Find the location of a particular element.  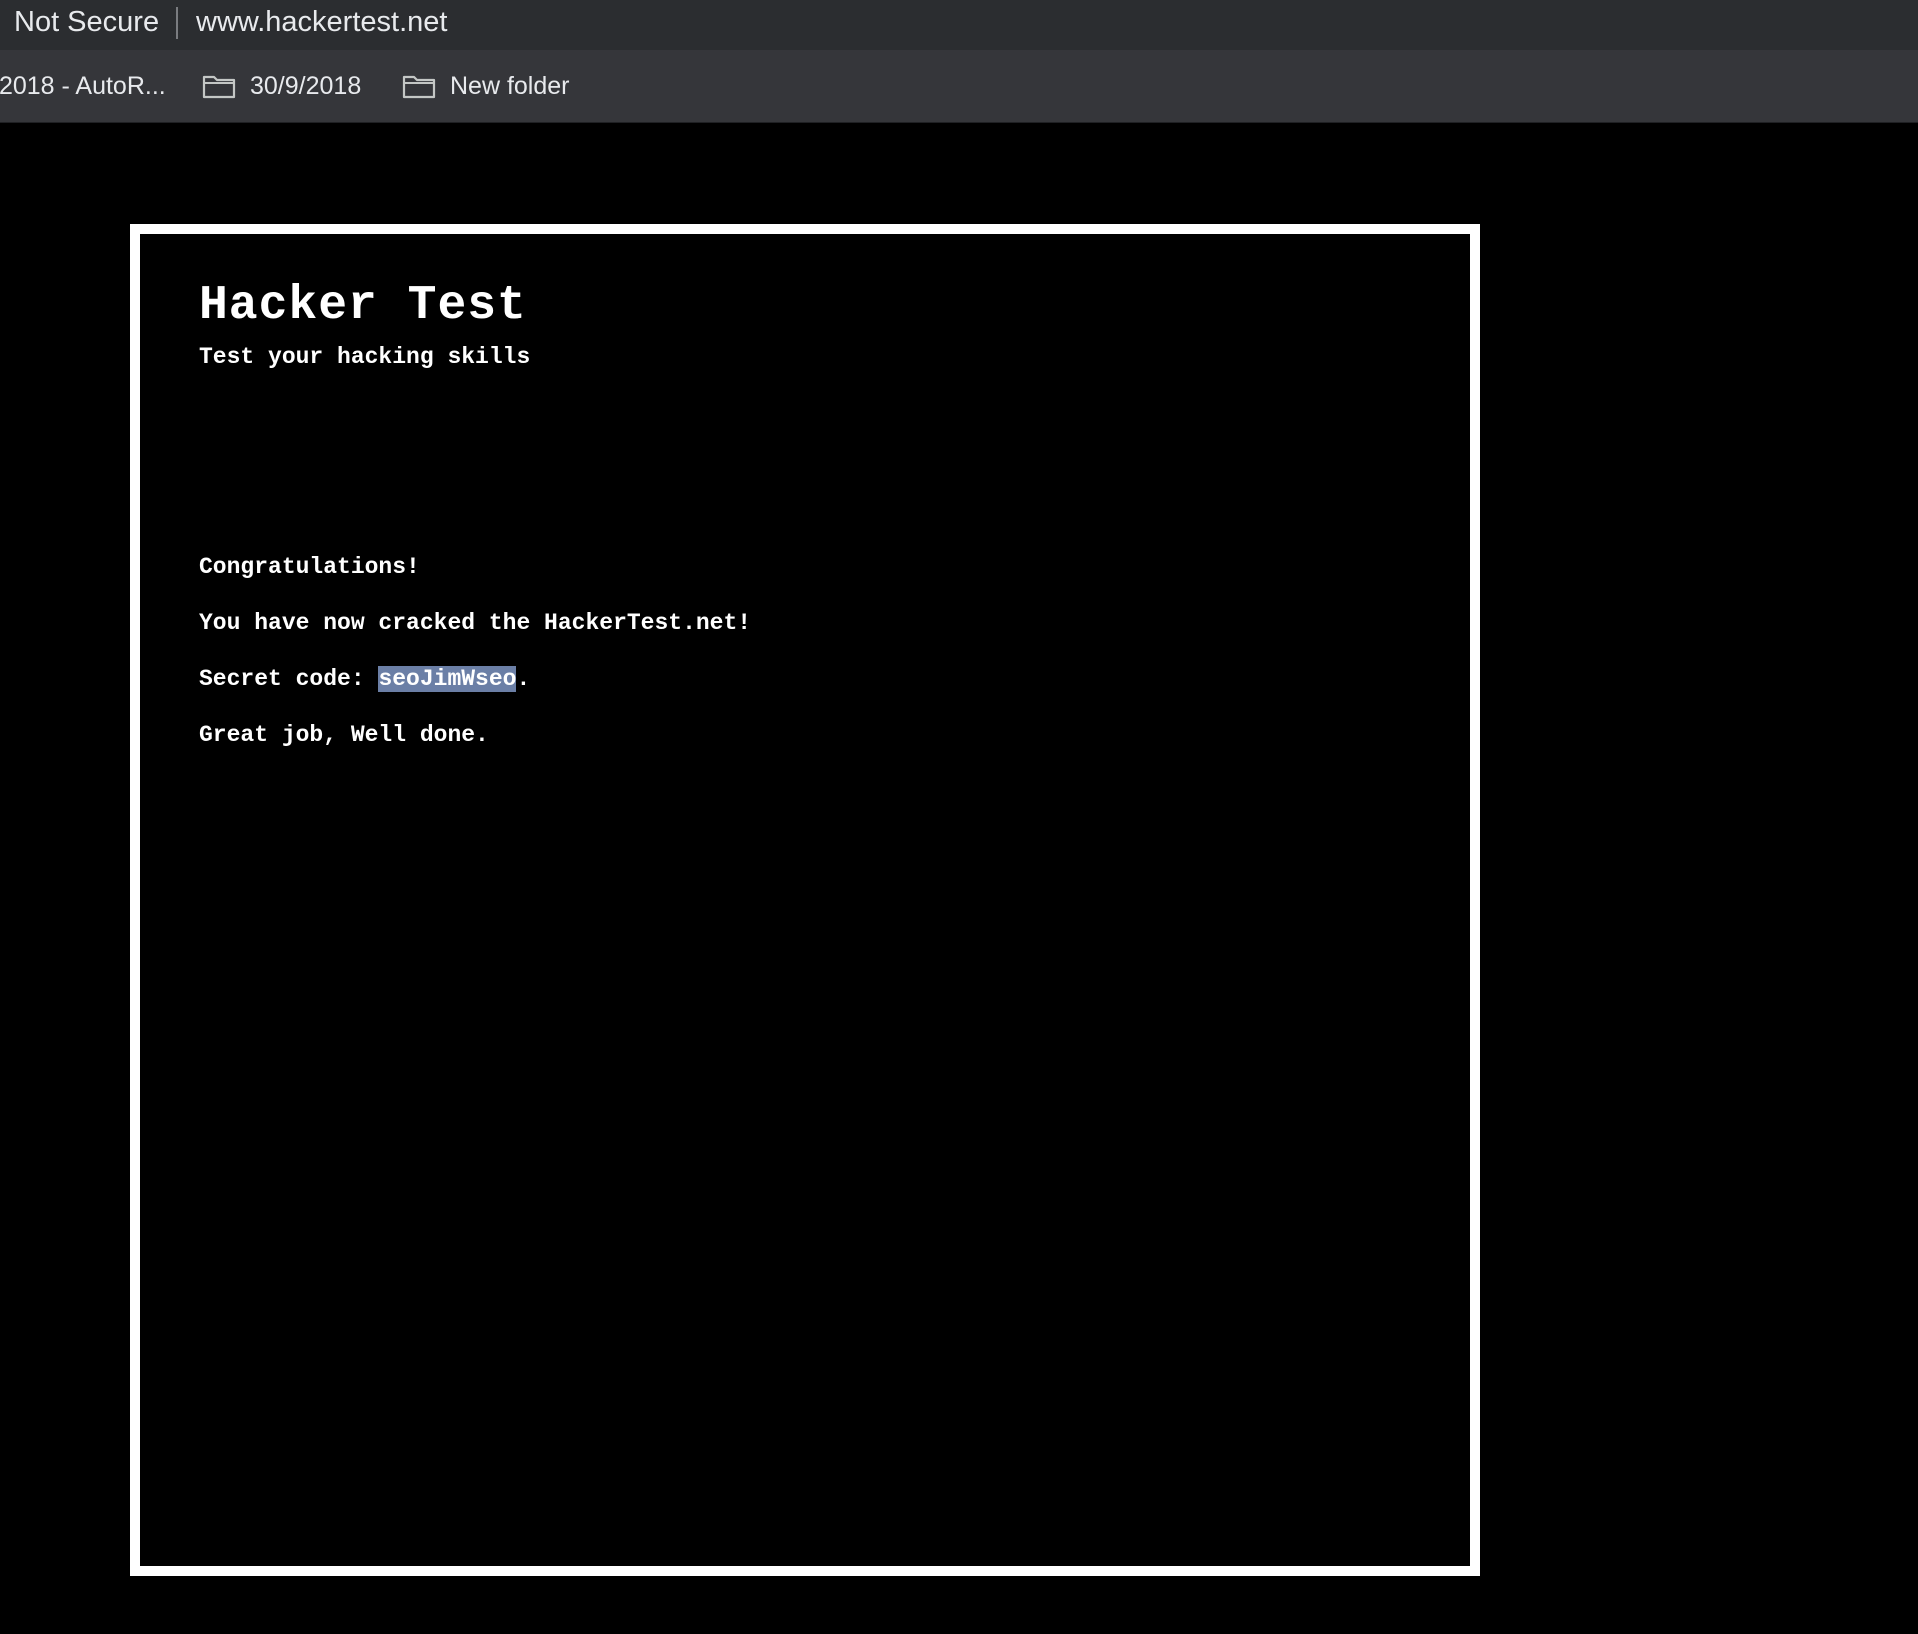

bookmark-folder-30-9-2018: 30/9/2018 is located at coordinates (281, 86).